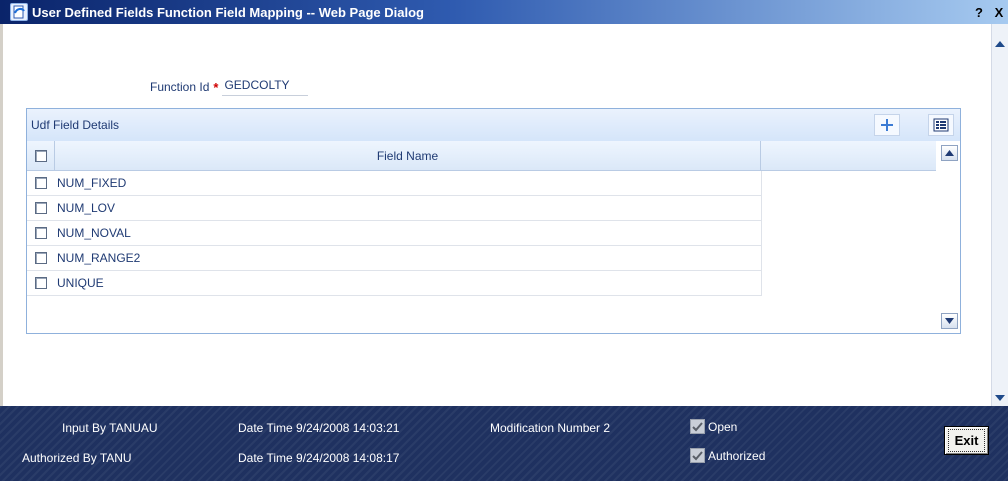 The height and width of the screenshot is (481, 1008). I want to click on open-status: Open, so click(713, 426).